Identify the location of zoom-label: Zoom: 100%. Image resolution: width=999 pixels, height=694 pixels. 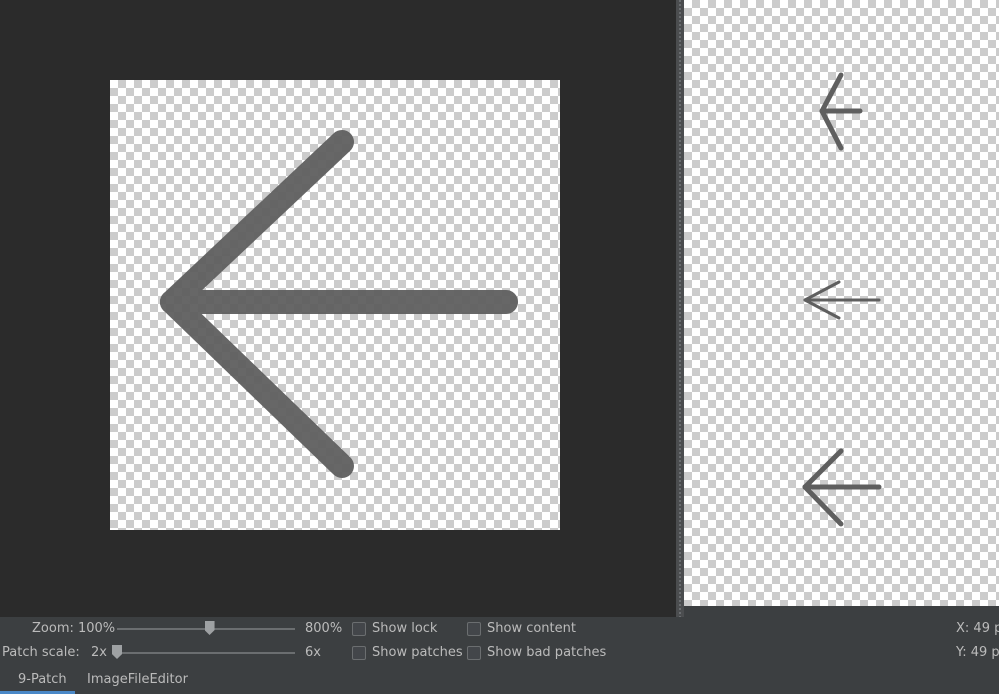
(74, 628).